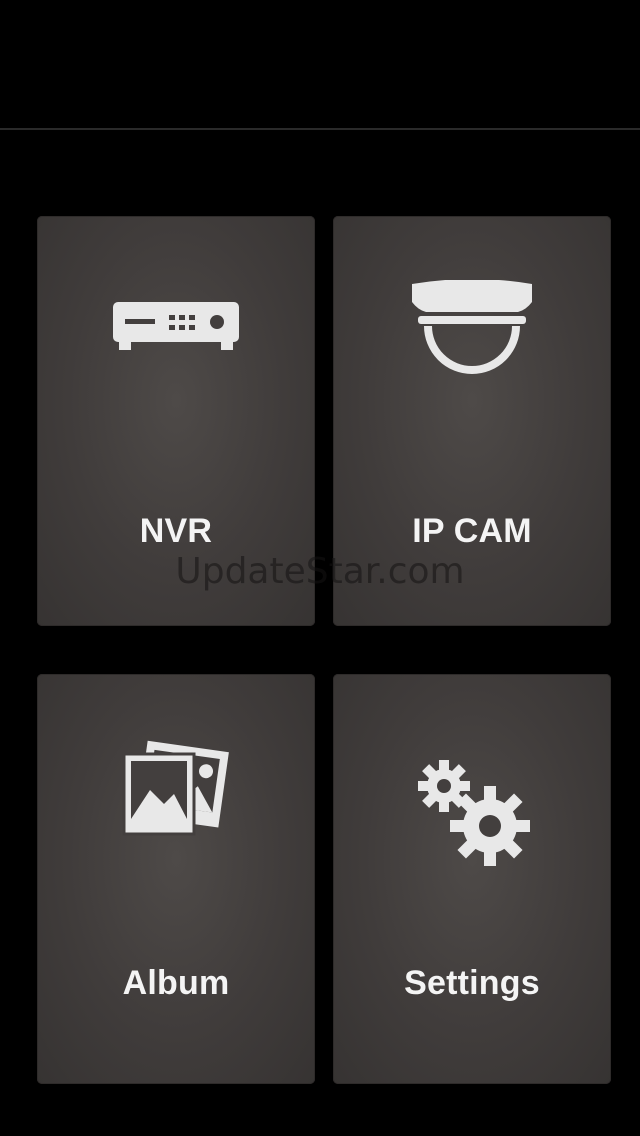 Image resolution: width=640 pixels, height=1136 pixels. I want to click on photo-album-icon, so click(176, 799).